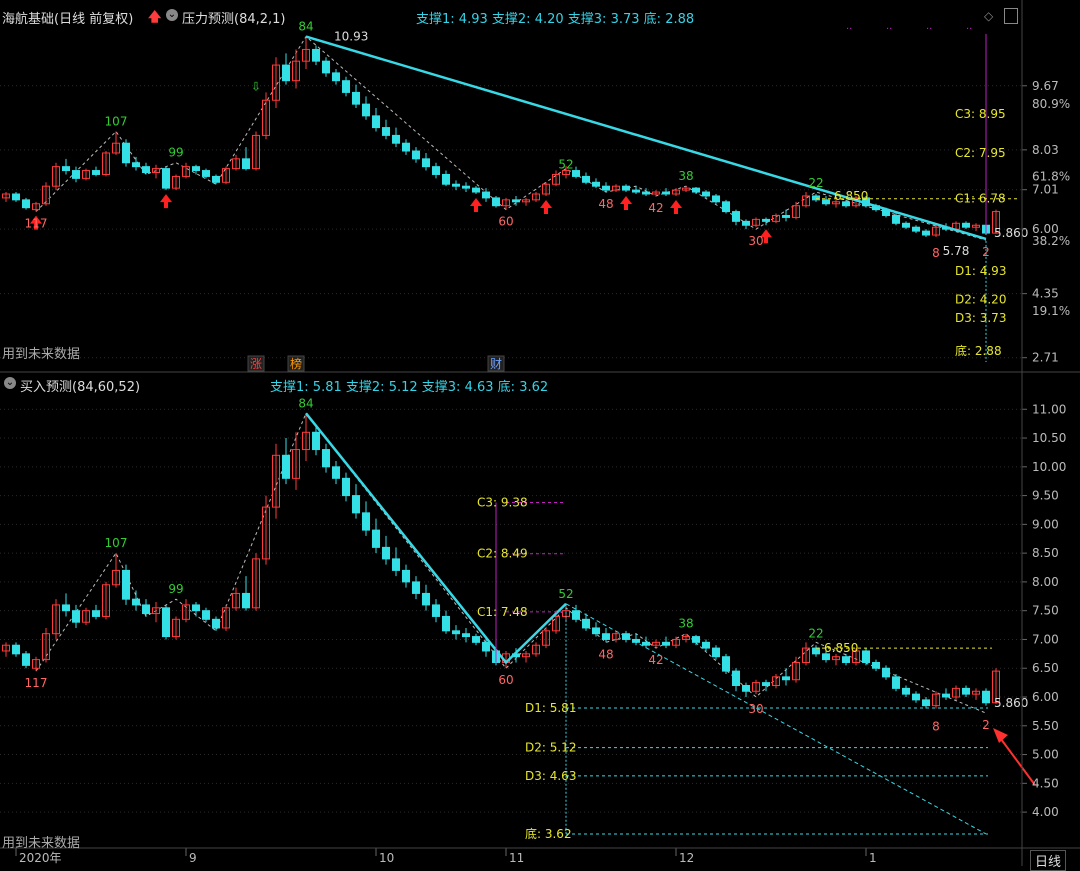  Describe the element at coordinates (655, 208) in the screenshot. I see `pivot-label: 42` at that location.